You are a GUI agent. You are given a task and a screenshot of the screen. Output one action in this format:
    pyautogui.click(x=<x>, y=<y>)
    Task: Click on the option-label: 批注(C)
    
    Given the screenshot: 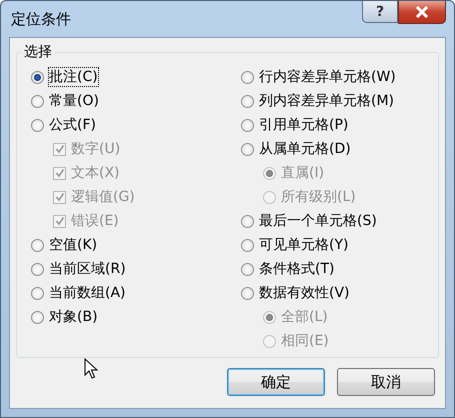 What is the action you would take?
    pyautogui.click(x=73, y=77)
    